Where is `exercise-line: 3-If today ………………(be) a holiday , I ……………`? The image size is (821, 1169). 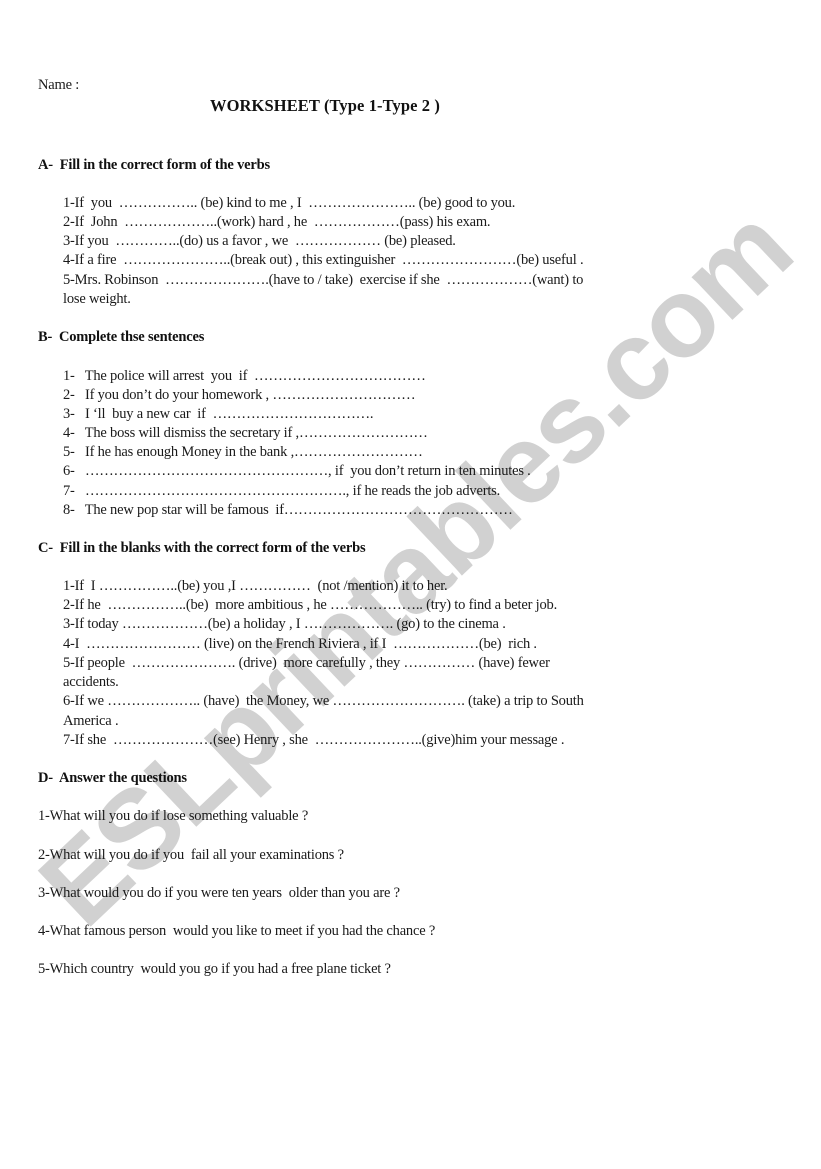 exercise-line: 3-If today ………………(be) a holiday , I …………… is located at coordinates (284, 624).